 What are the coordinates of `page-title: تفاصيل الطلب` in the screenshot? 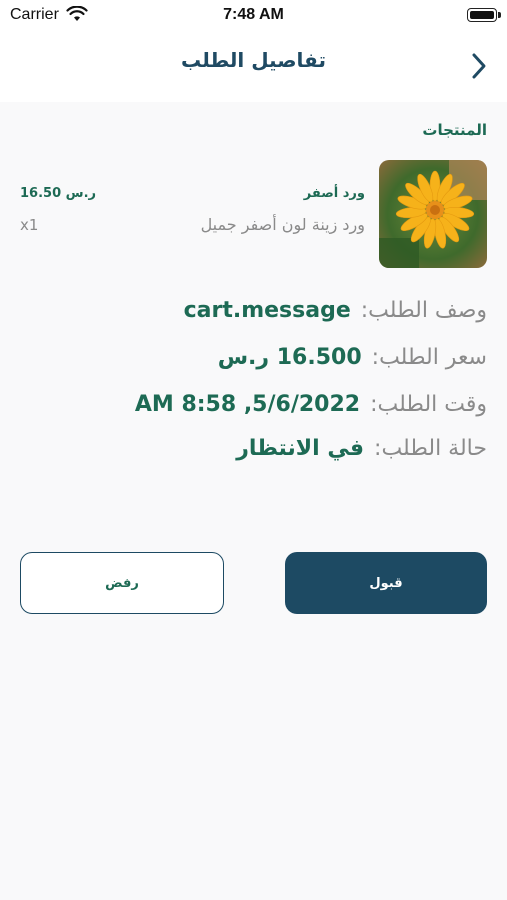 It's located at (253, 60).